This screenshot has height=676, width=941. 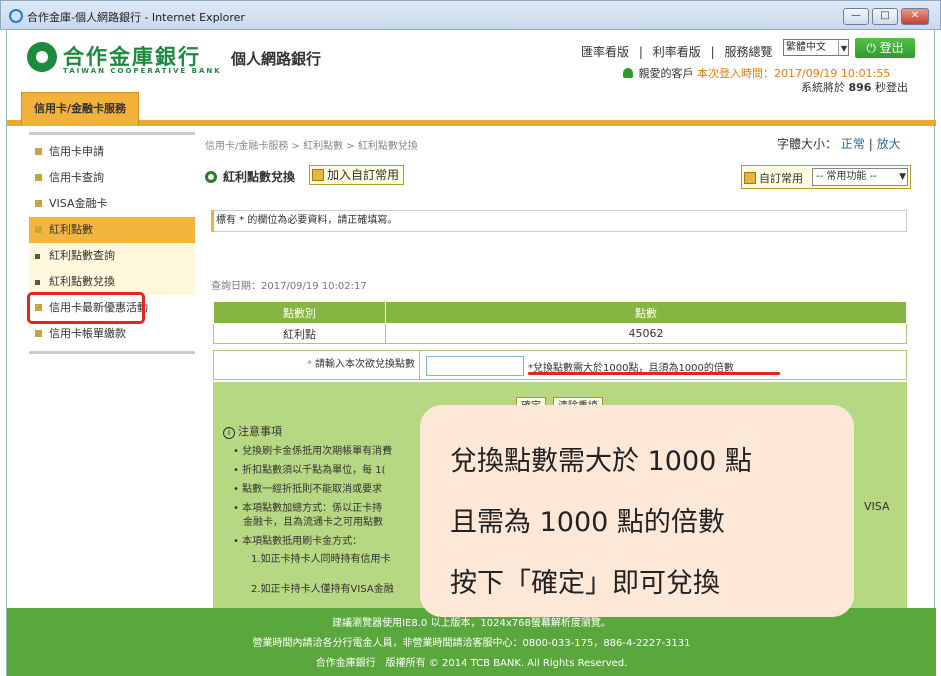 I want to click on query-date: 查詢日期：2017/09/19 10:02:17, so click(x=289, y=286).